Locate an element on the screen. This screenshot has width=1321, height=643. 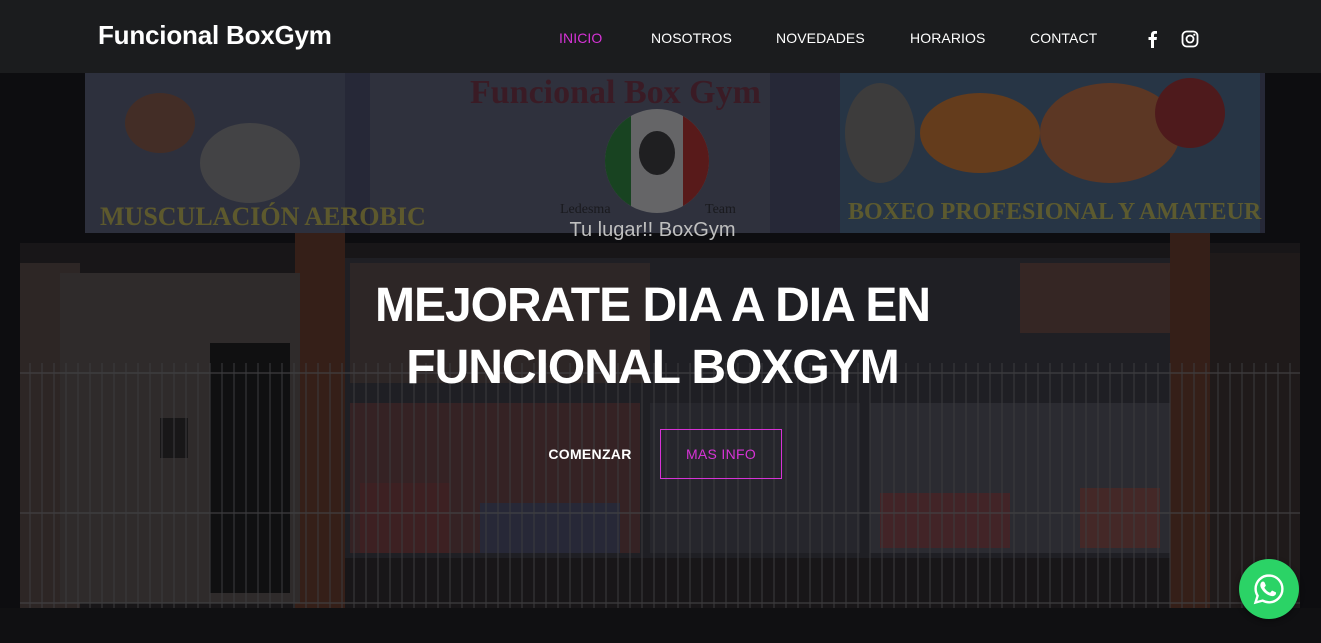
hero-headline-line1: MEJORATE DIA A DIA EN is located at coordinates (652, 305).